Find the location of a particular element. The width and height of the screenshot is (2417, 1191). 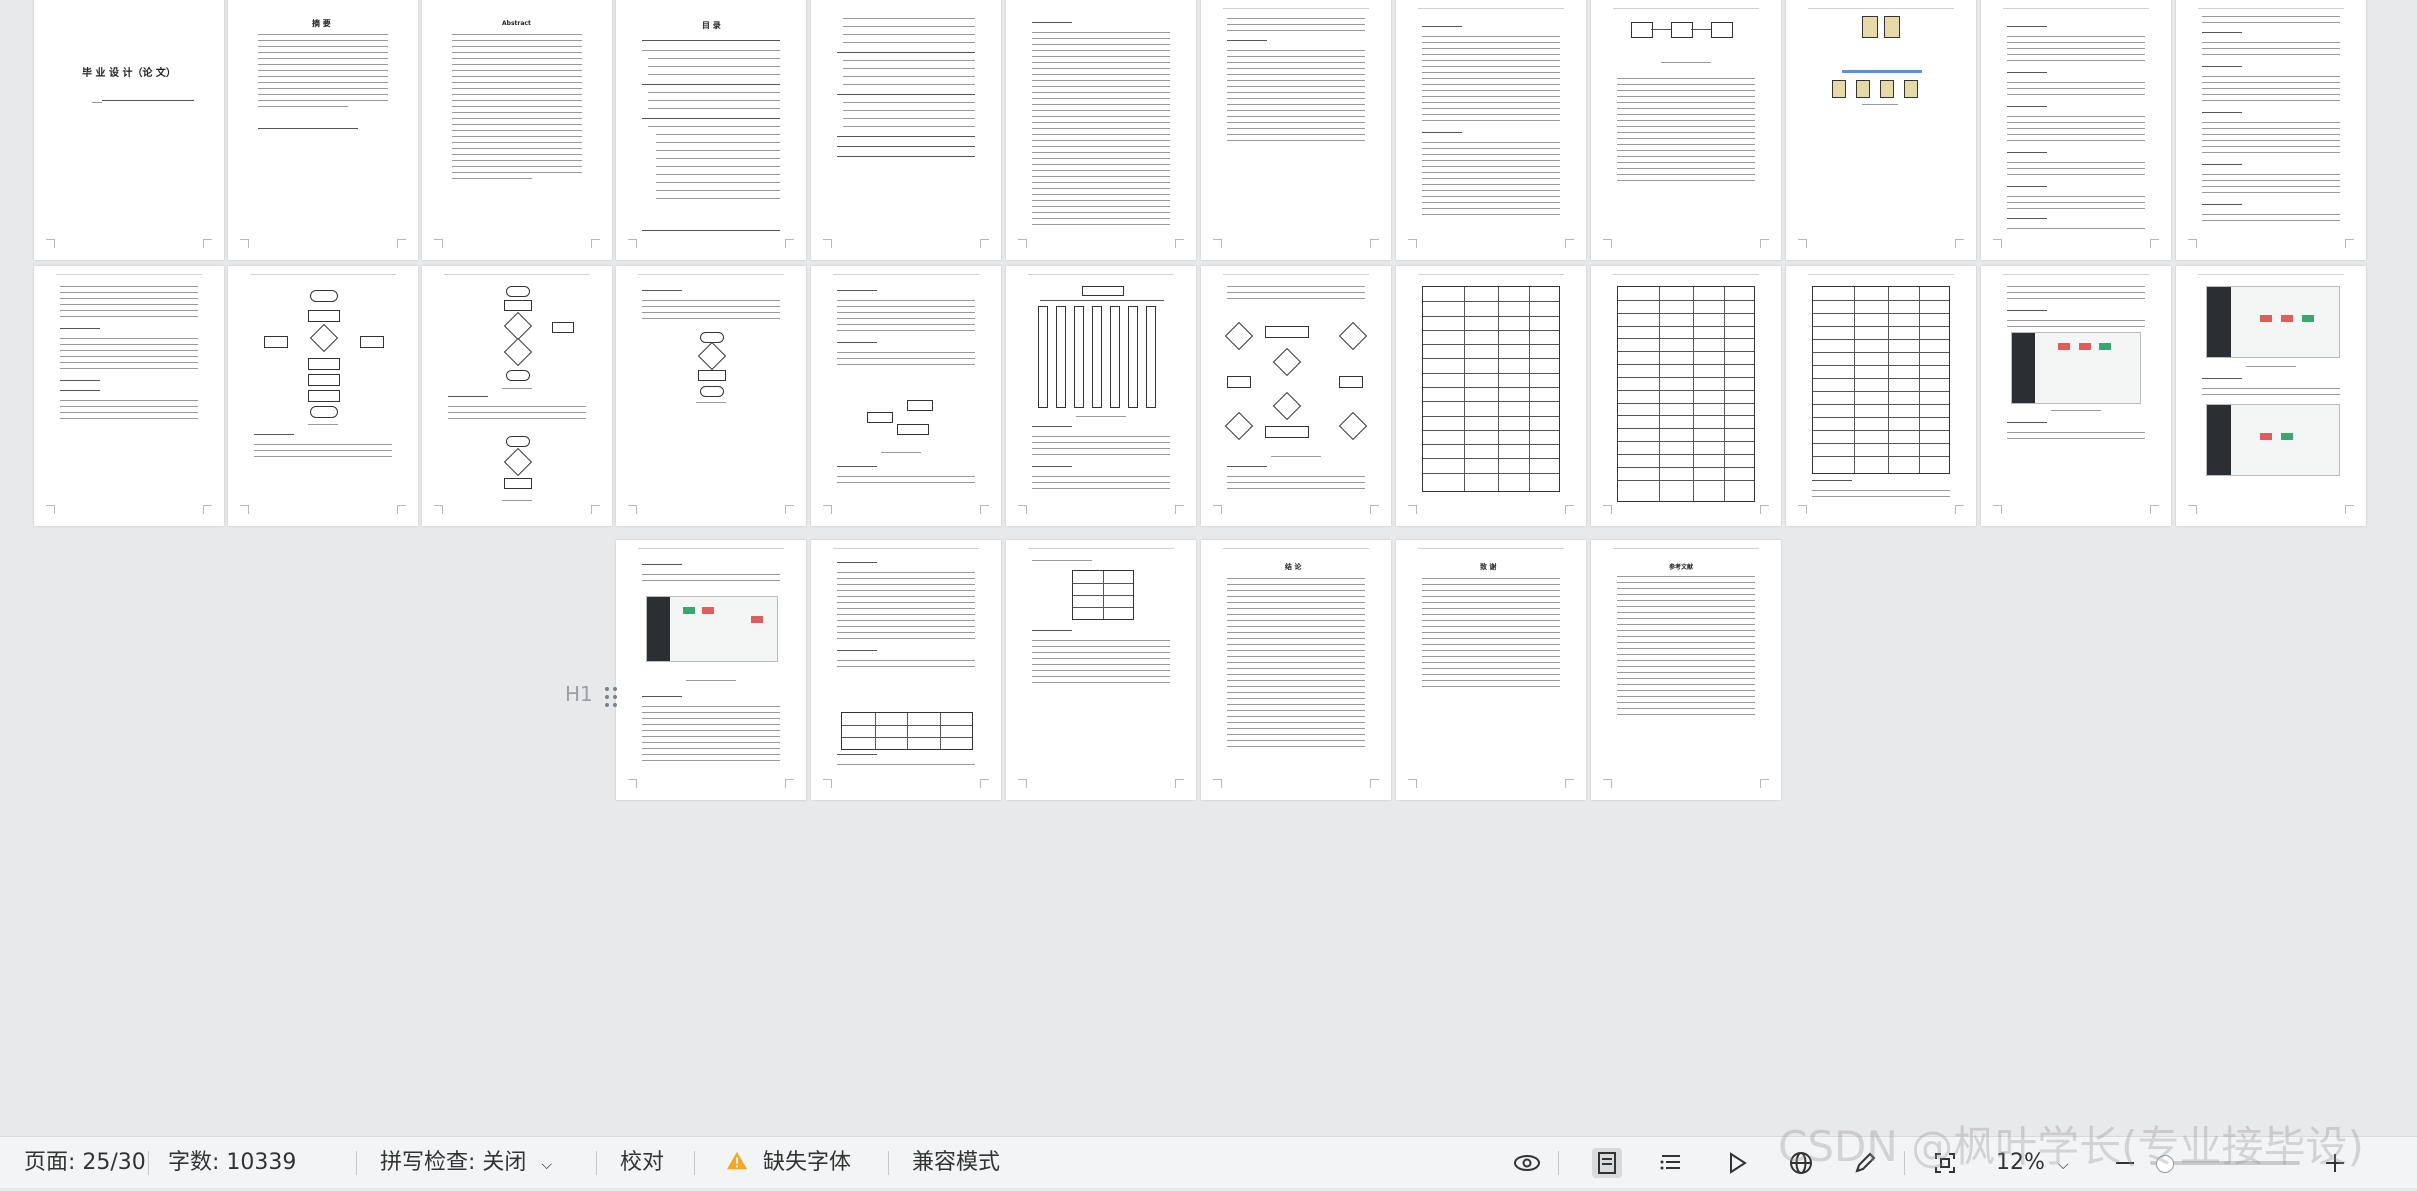

spell-check-toggle: 拼写检查: 关闭 ⌵ is located at coordinates (466, 1162).